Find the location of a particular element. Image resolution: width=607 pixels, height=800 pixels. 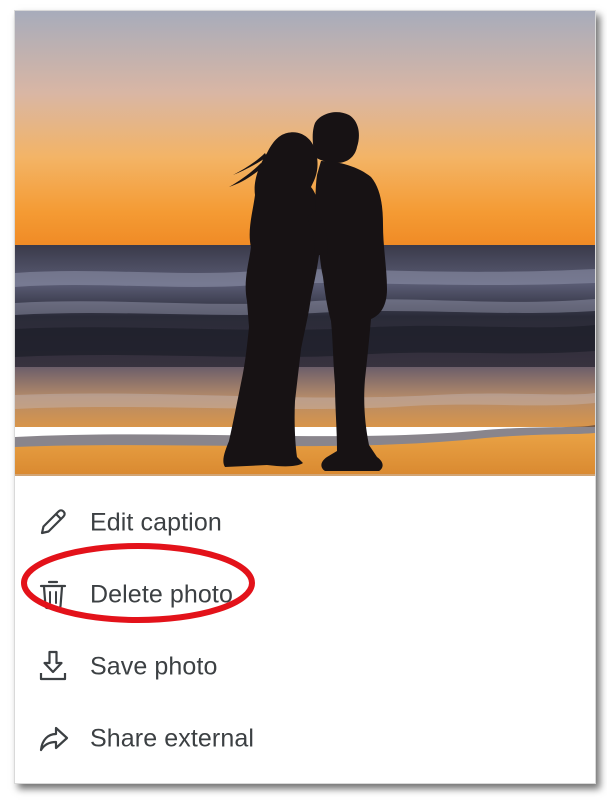

share-external-item: Share external is located at coordinates (305, 739).